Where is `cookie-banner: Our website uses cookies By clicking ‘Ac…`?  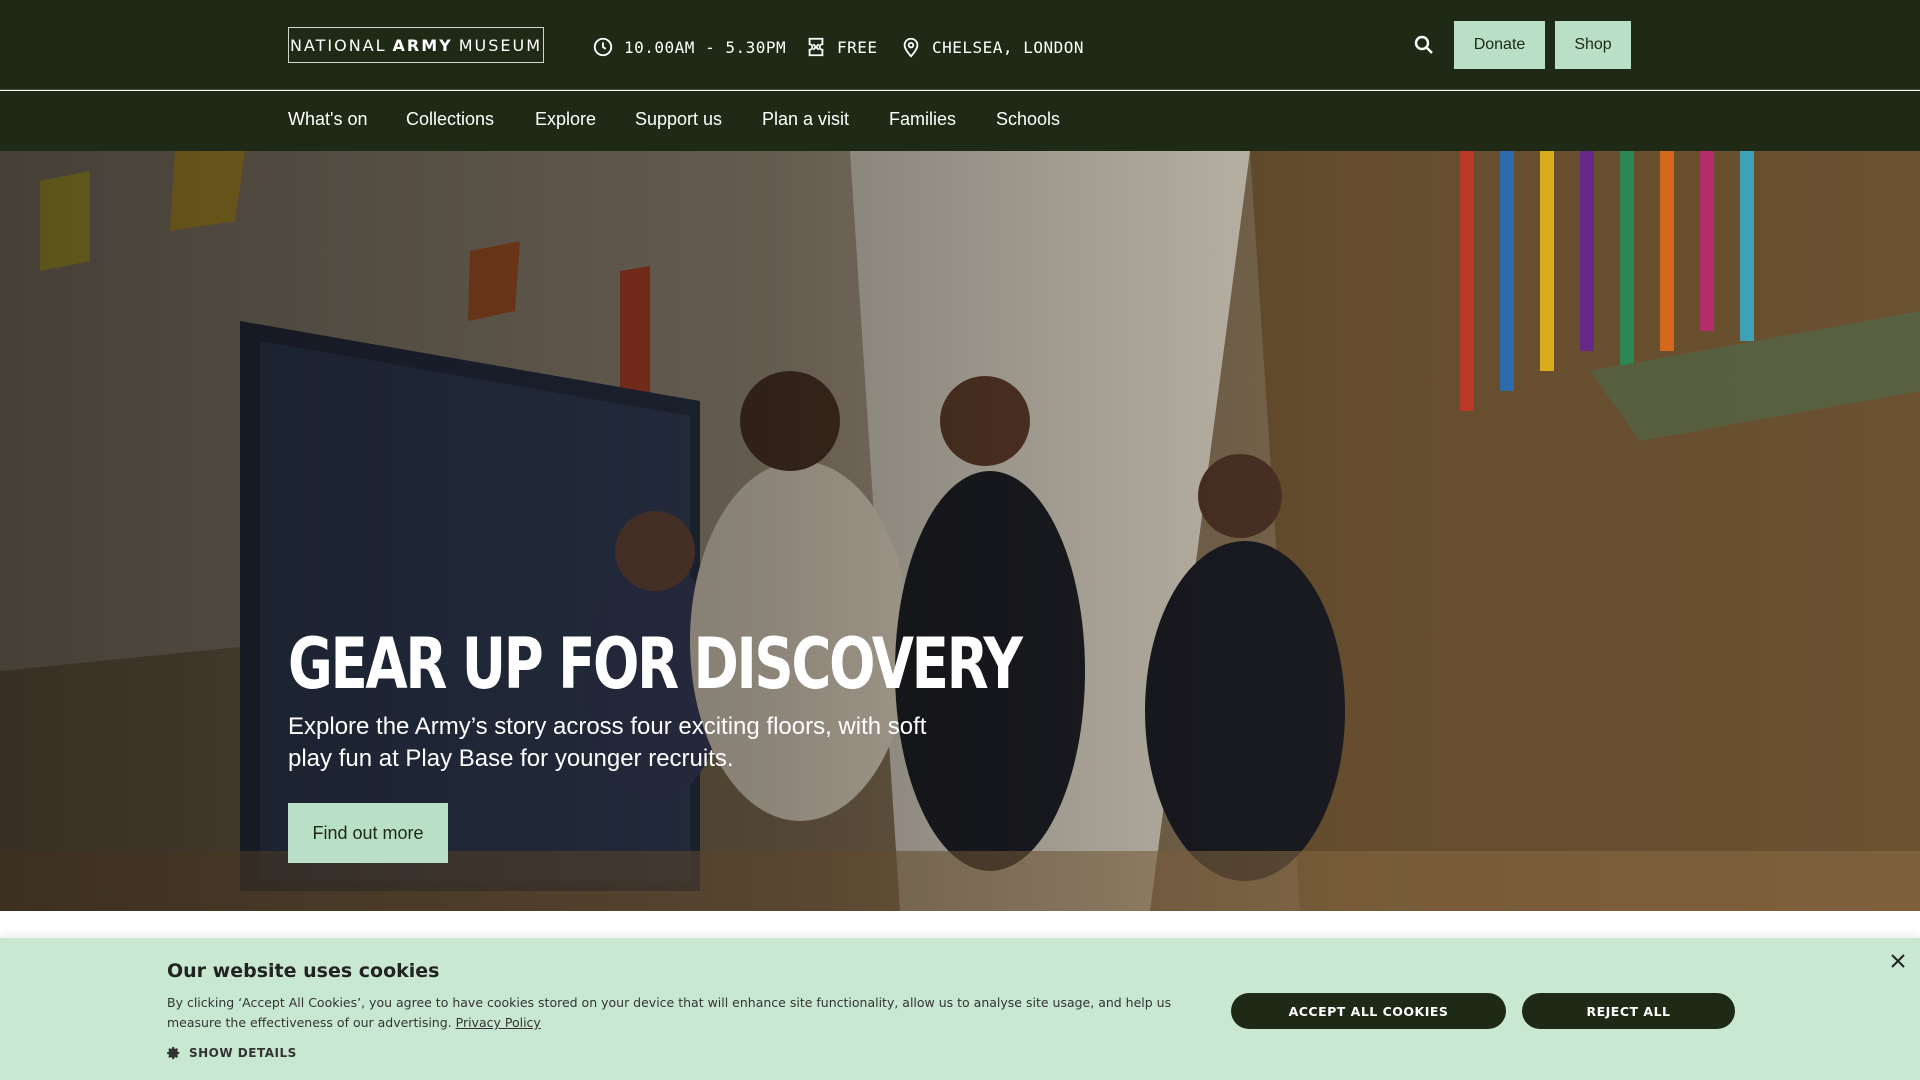
cookie-banner: Our website uses cookies By clicking ‘Ac… is located at coordinates (960, 1009).